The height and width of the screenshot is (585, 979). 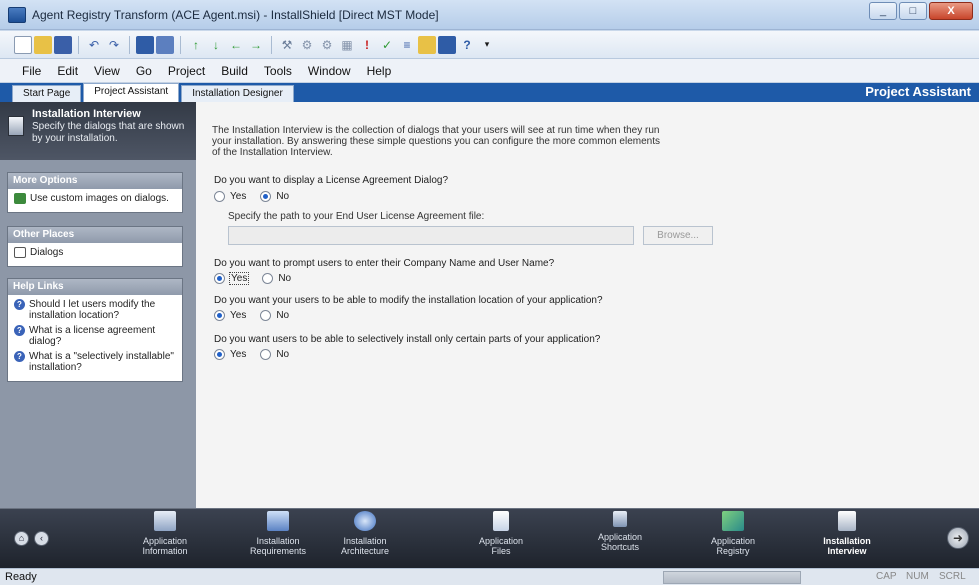 What do you see at coordinates (329, 71) in the screenshot?
I see `menu-window: Window` at bounding box center [329, 71].